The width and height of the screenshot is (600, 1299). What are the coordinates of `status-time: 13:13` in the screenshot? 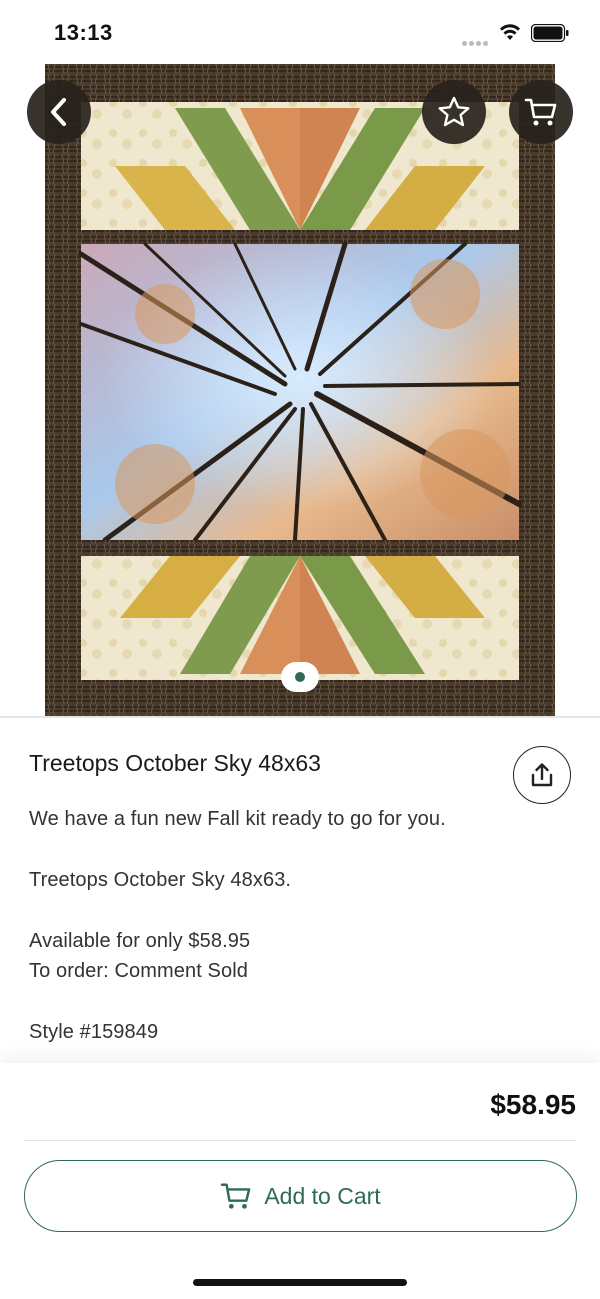 It's located at (83, 32).